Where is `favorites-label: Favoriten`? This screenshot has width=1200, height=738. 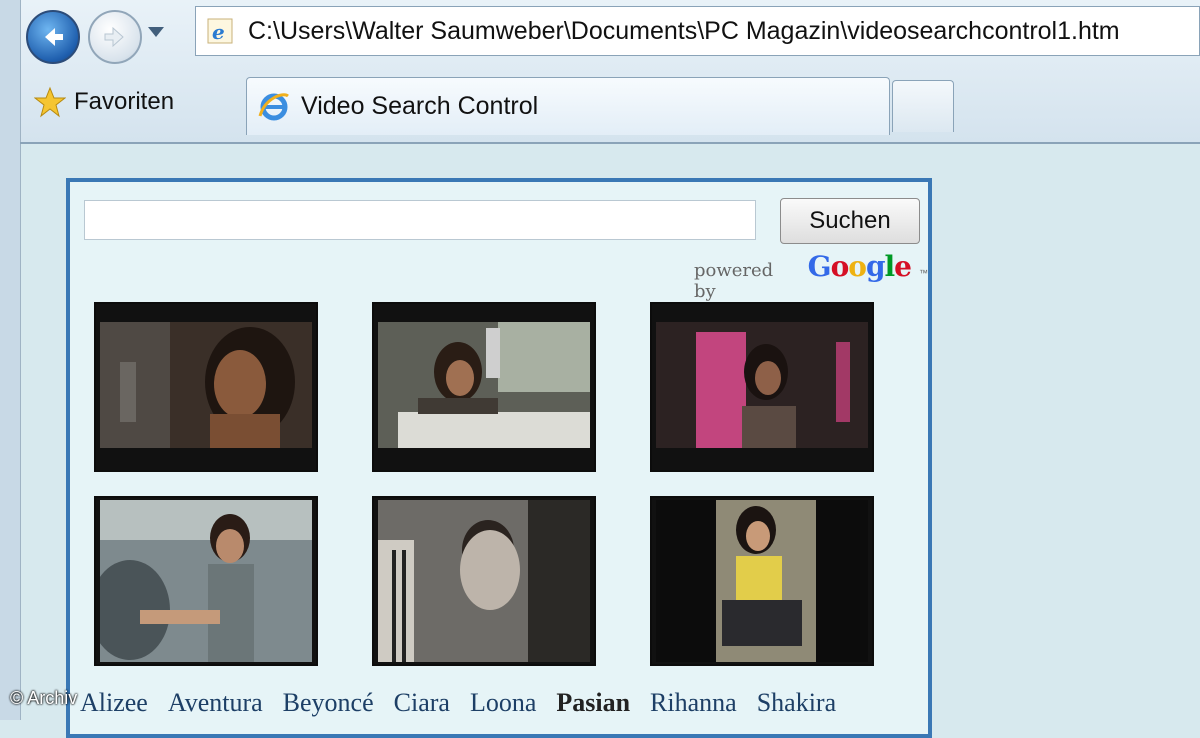
favorites-label: Favoriten is located at coordinates (124, 101).